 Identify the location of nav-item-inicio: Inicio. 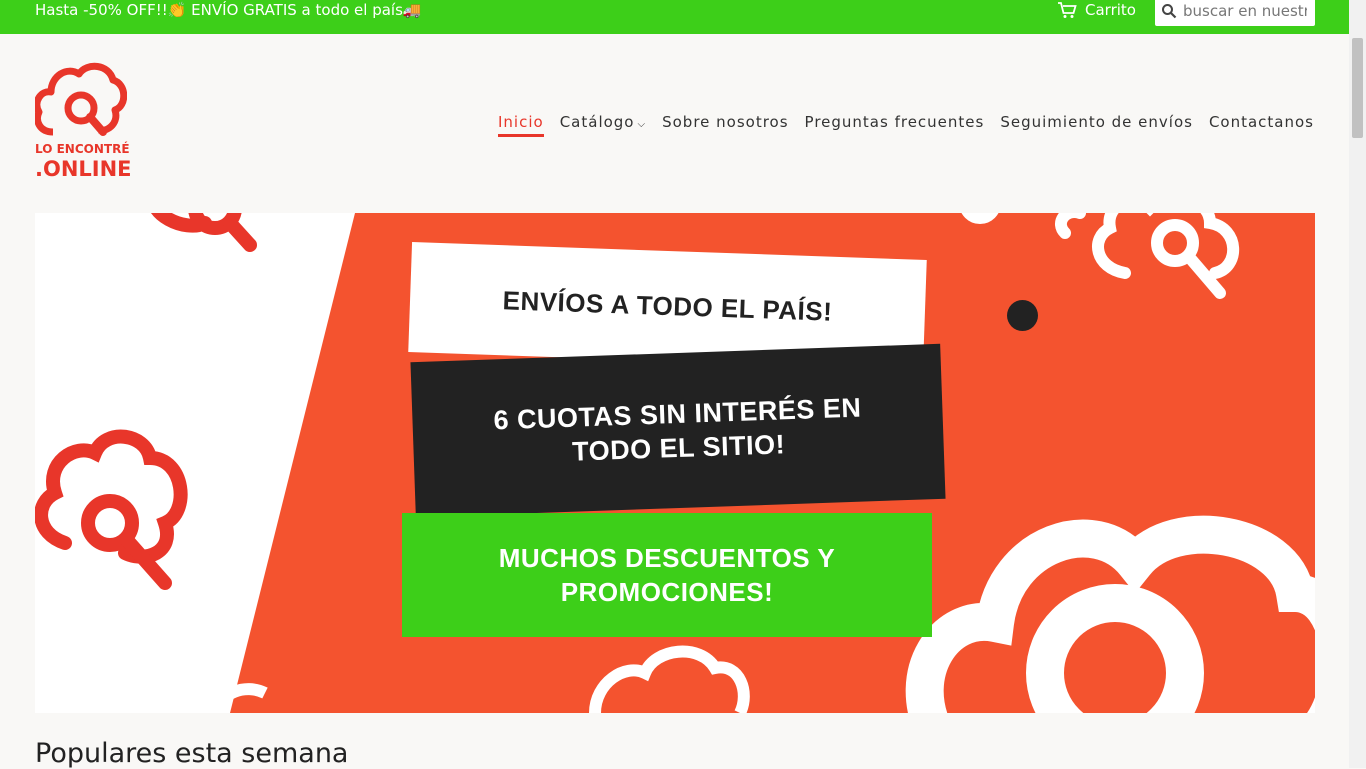
(521, 125).